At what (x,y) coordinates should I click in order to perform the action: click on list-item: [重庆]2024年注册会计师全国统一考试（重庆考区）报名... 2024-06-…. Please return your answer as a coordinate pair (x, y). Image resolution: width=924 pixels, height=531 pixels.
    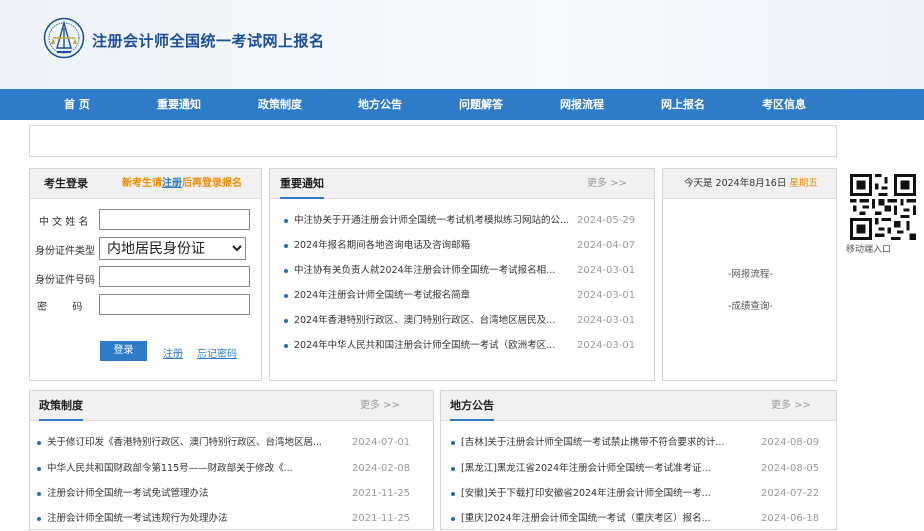
    Looking at the image, I should click on (641, 519).